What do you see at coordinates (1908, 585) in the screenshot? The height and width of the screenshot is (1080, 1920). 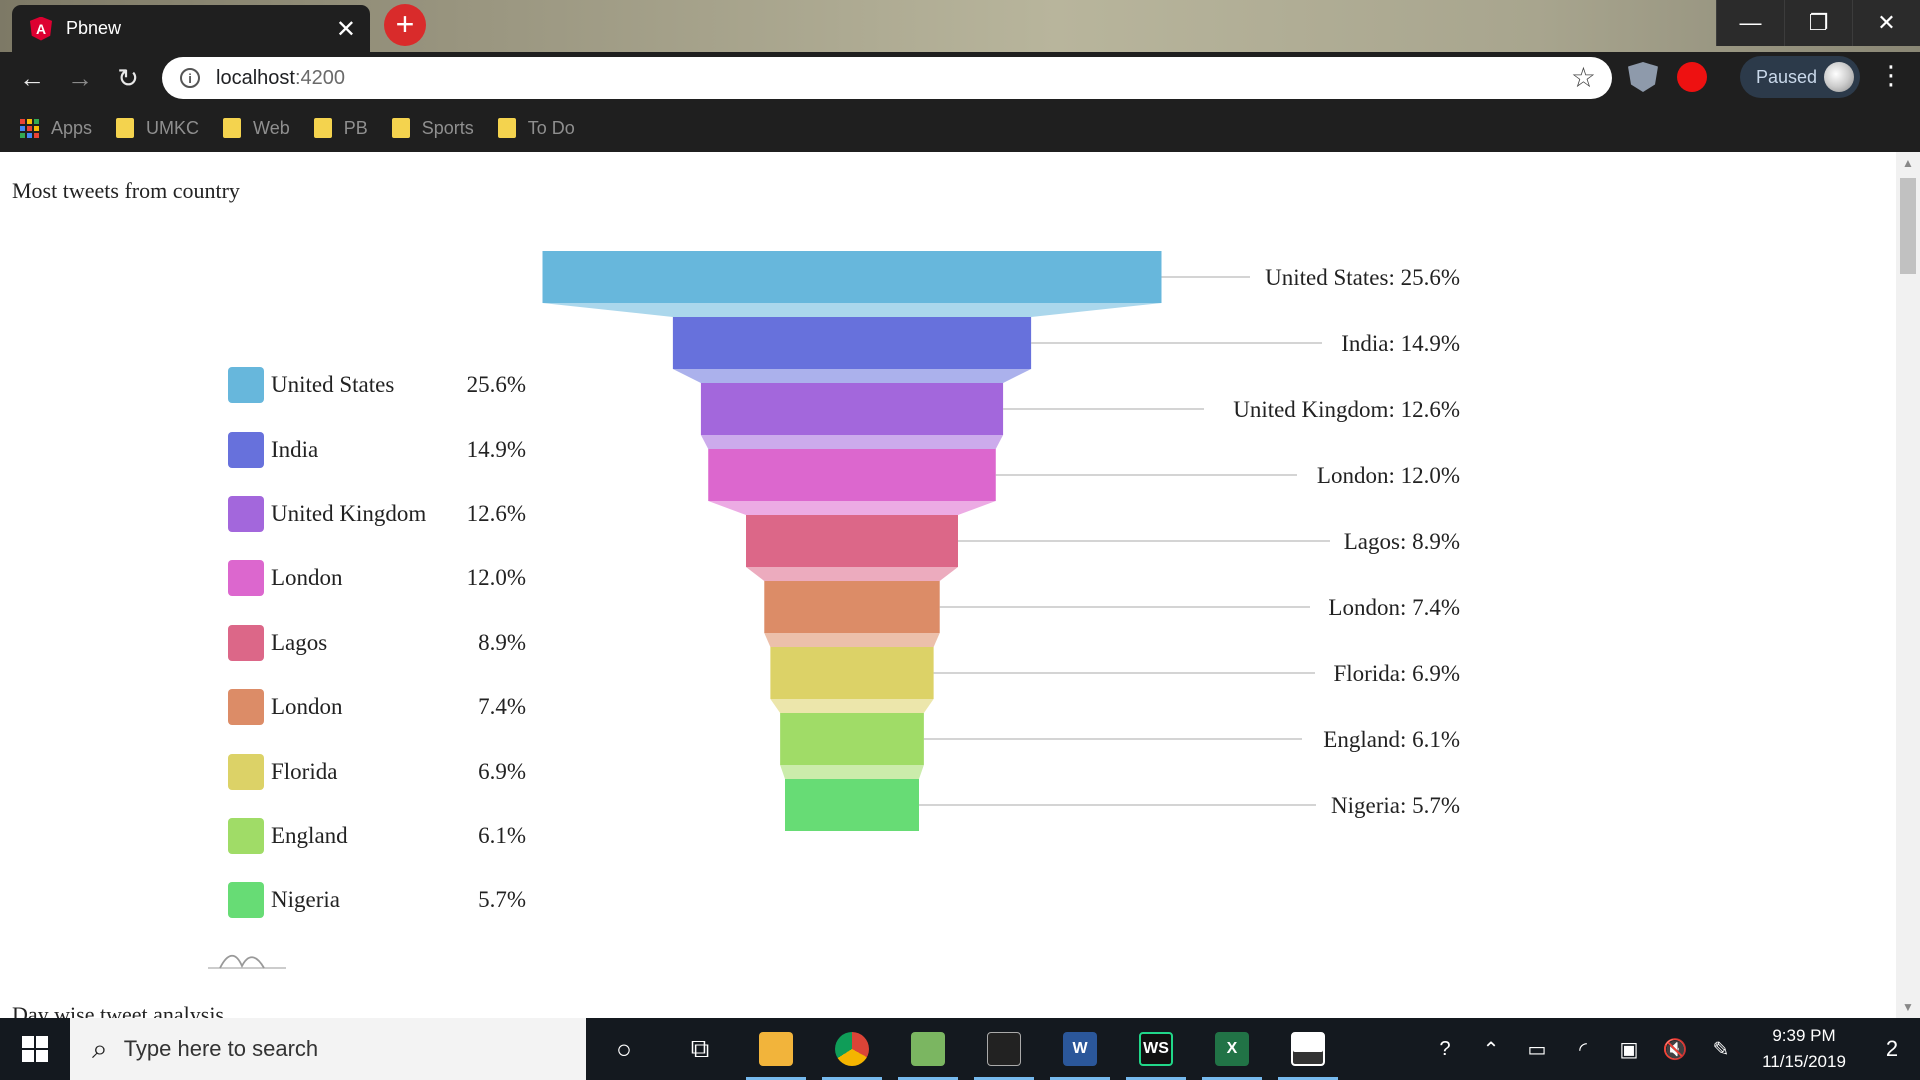 I see `page-scrollbar: ▲ ▼` at bounding box center [1908, 585].